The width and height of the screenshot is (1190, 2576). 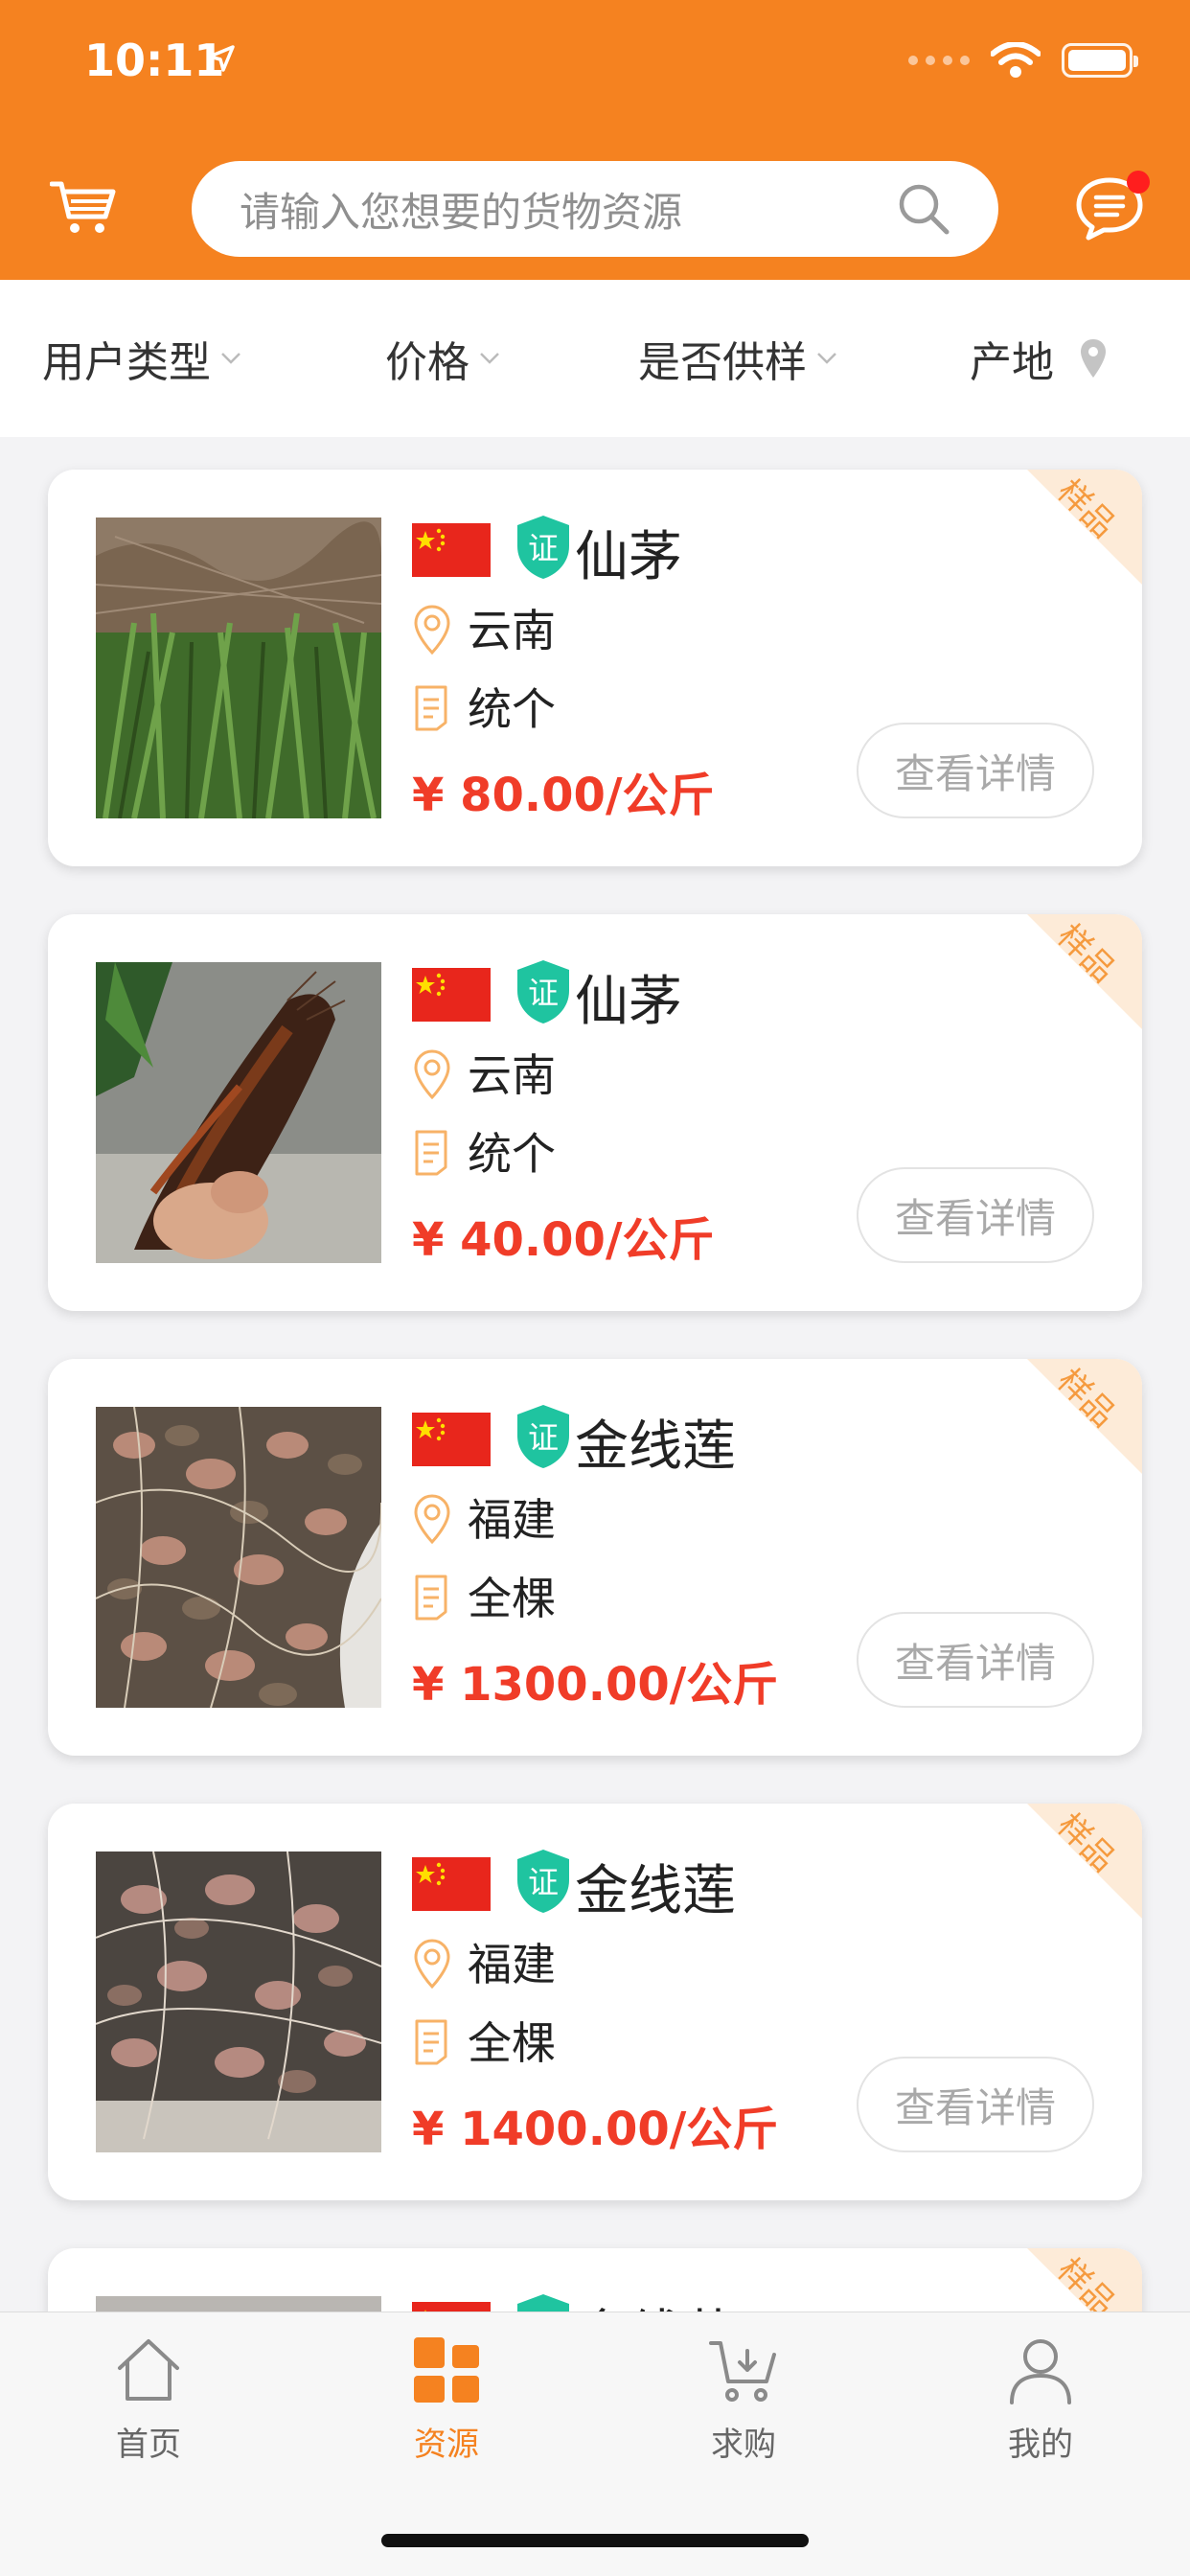 I want to click on product-card: 金线莲 样品, so click(x=595, y=2280).